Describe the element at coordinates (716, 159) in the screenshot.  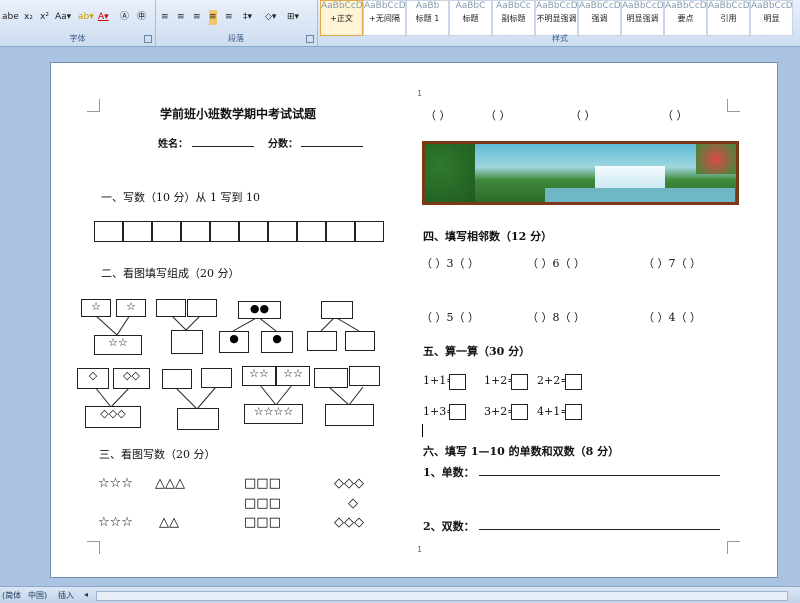
I see `flower-shape` at that location.